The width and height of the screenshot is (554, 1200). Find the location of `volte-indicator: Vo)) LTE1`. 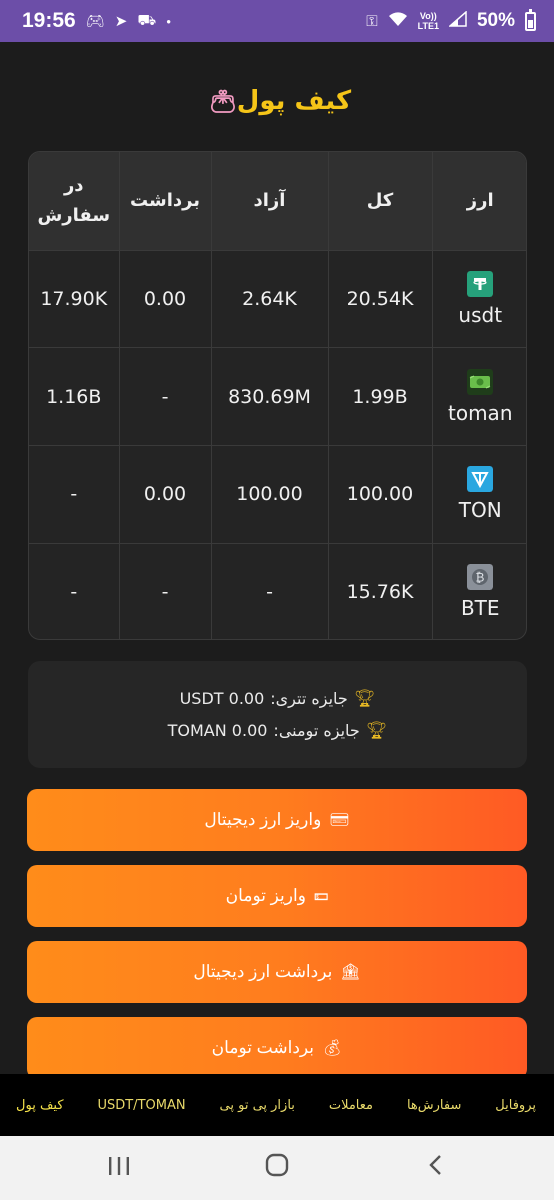

volte-indicator: Vo)) LTE1 is located at coordinates (428, 21).